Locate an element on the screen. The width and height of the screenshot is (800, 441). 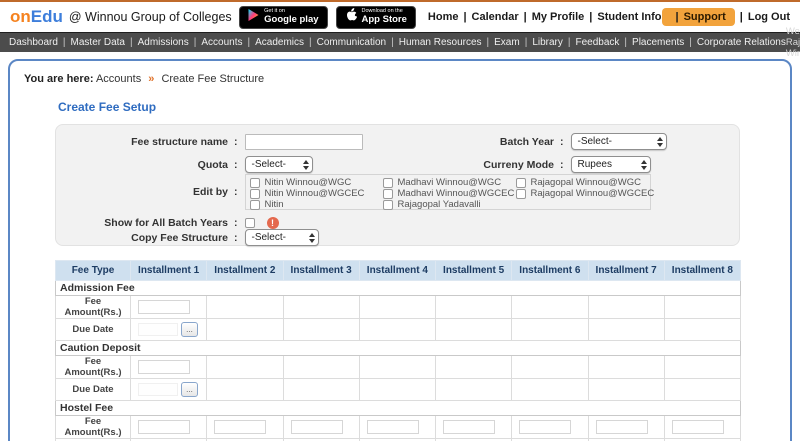
edit-by-option-label: Nitin Winnou@WGC is located at coordinates (308, 182).